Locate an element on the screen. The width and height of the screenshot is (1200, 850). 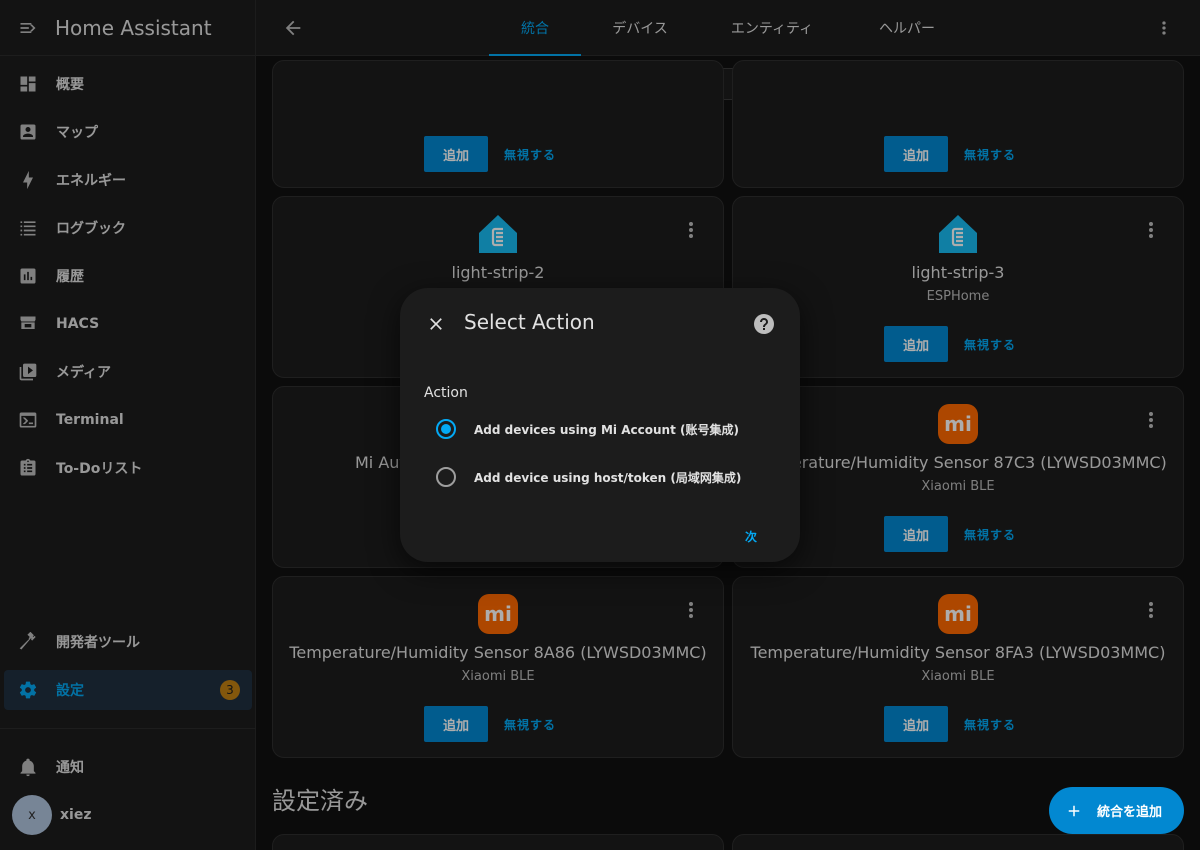
close-icon is located at coordinates (436, 324).